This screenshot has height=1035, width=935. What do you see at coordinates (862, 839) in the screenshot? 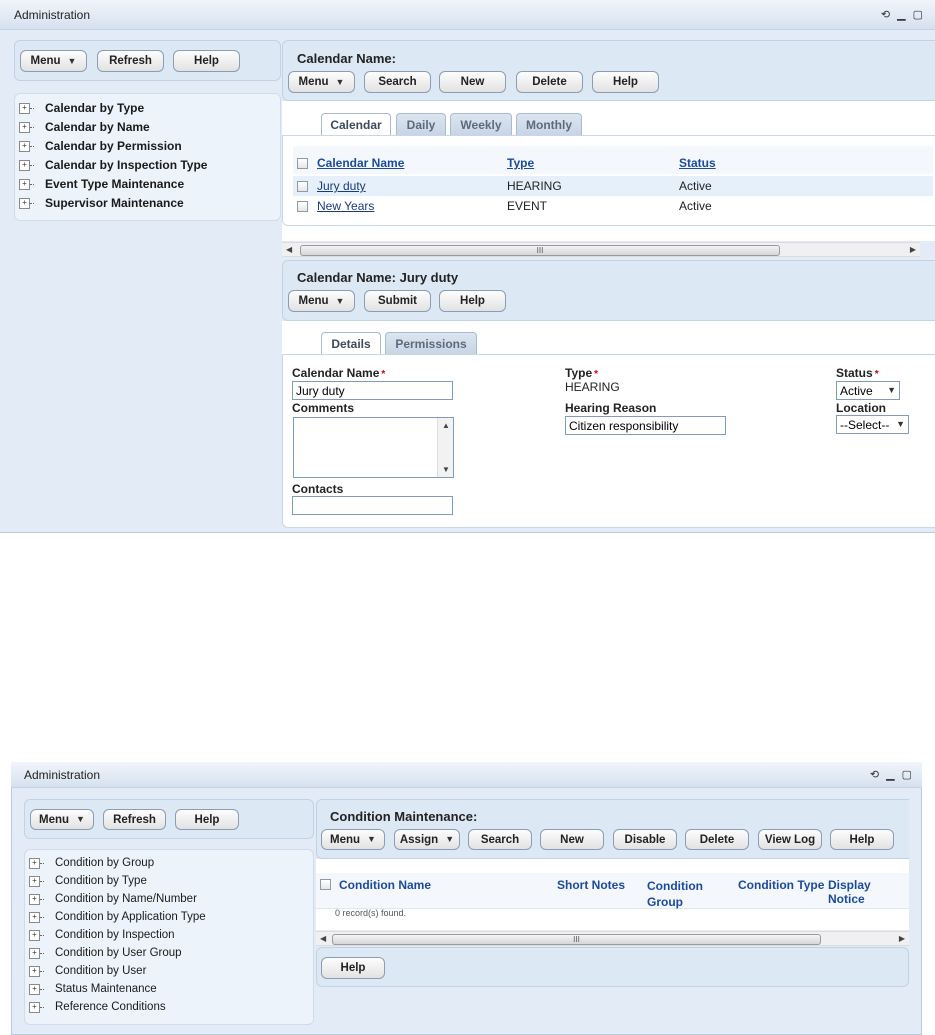
I see `condition-help-button: Help` at bounding box center [862, 839].